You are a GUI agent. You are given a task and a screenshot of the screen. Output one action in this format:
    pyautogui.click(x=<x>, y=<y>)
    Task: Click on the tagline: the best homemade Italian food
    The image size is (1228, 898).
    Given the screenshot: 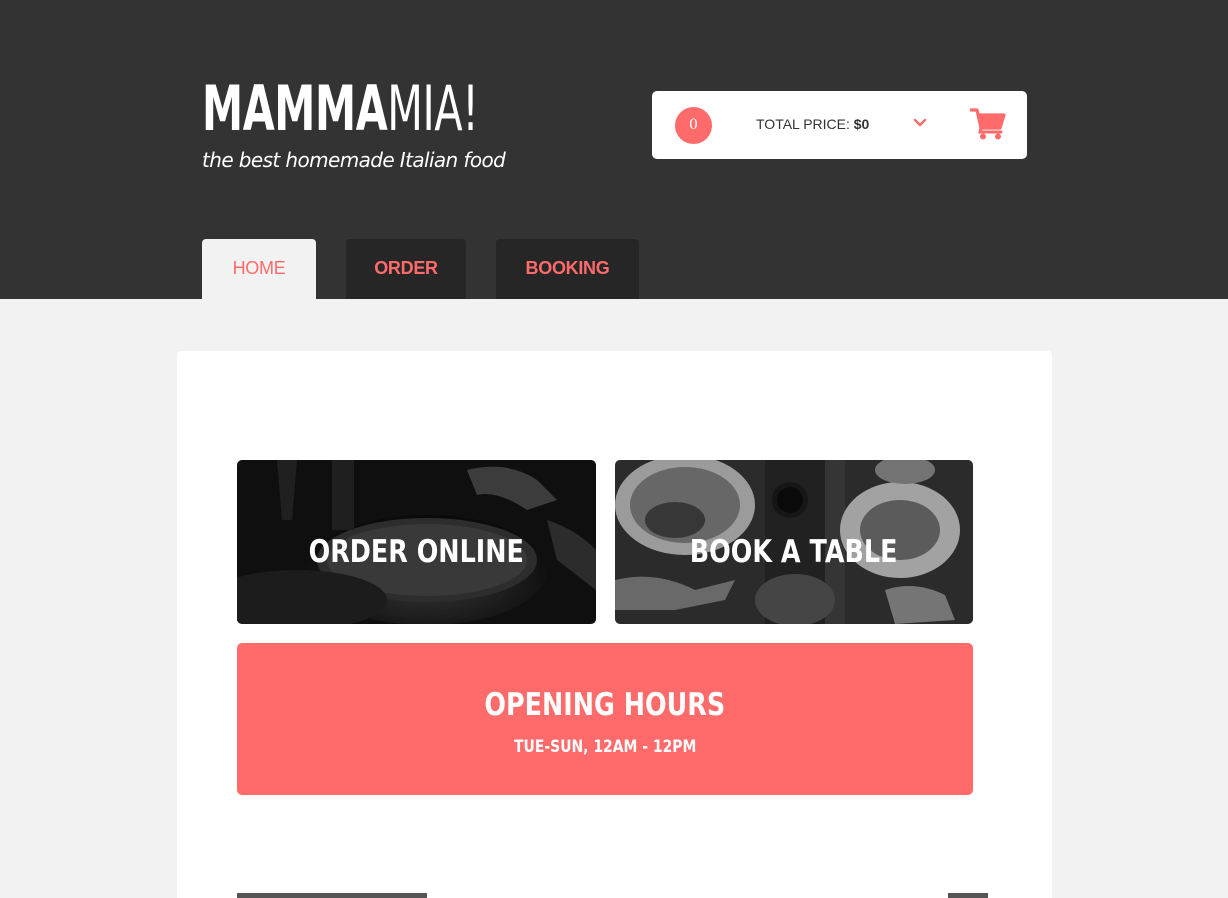 What is the action you would take?
    pyautogui.click(x=354, y=160)
    